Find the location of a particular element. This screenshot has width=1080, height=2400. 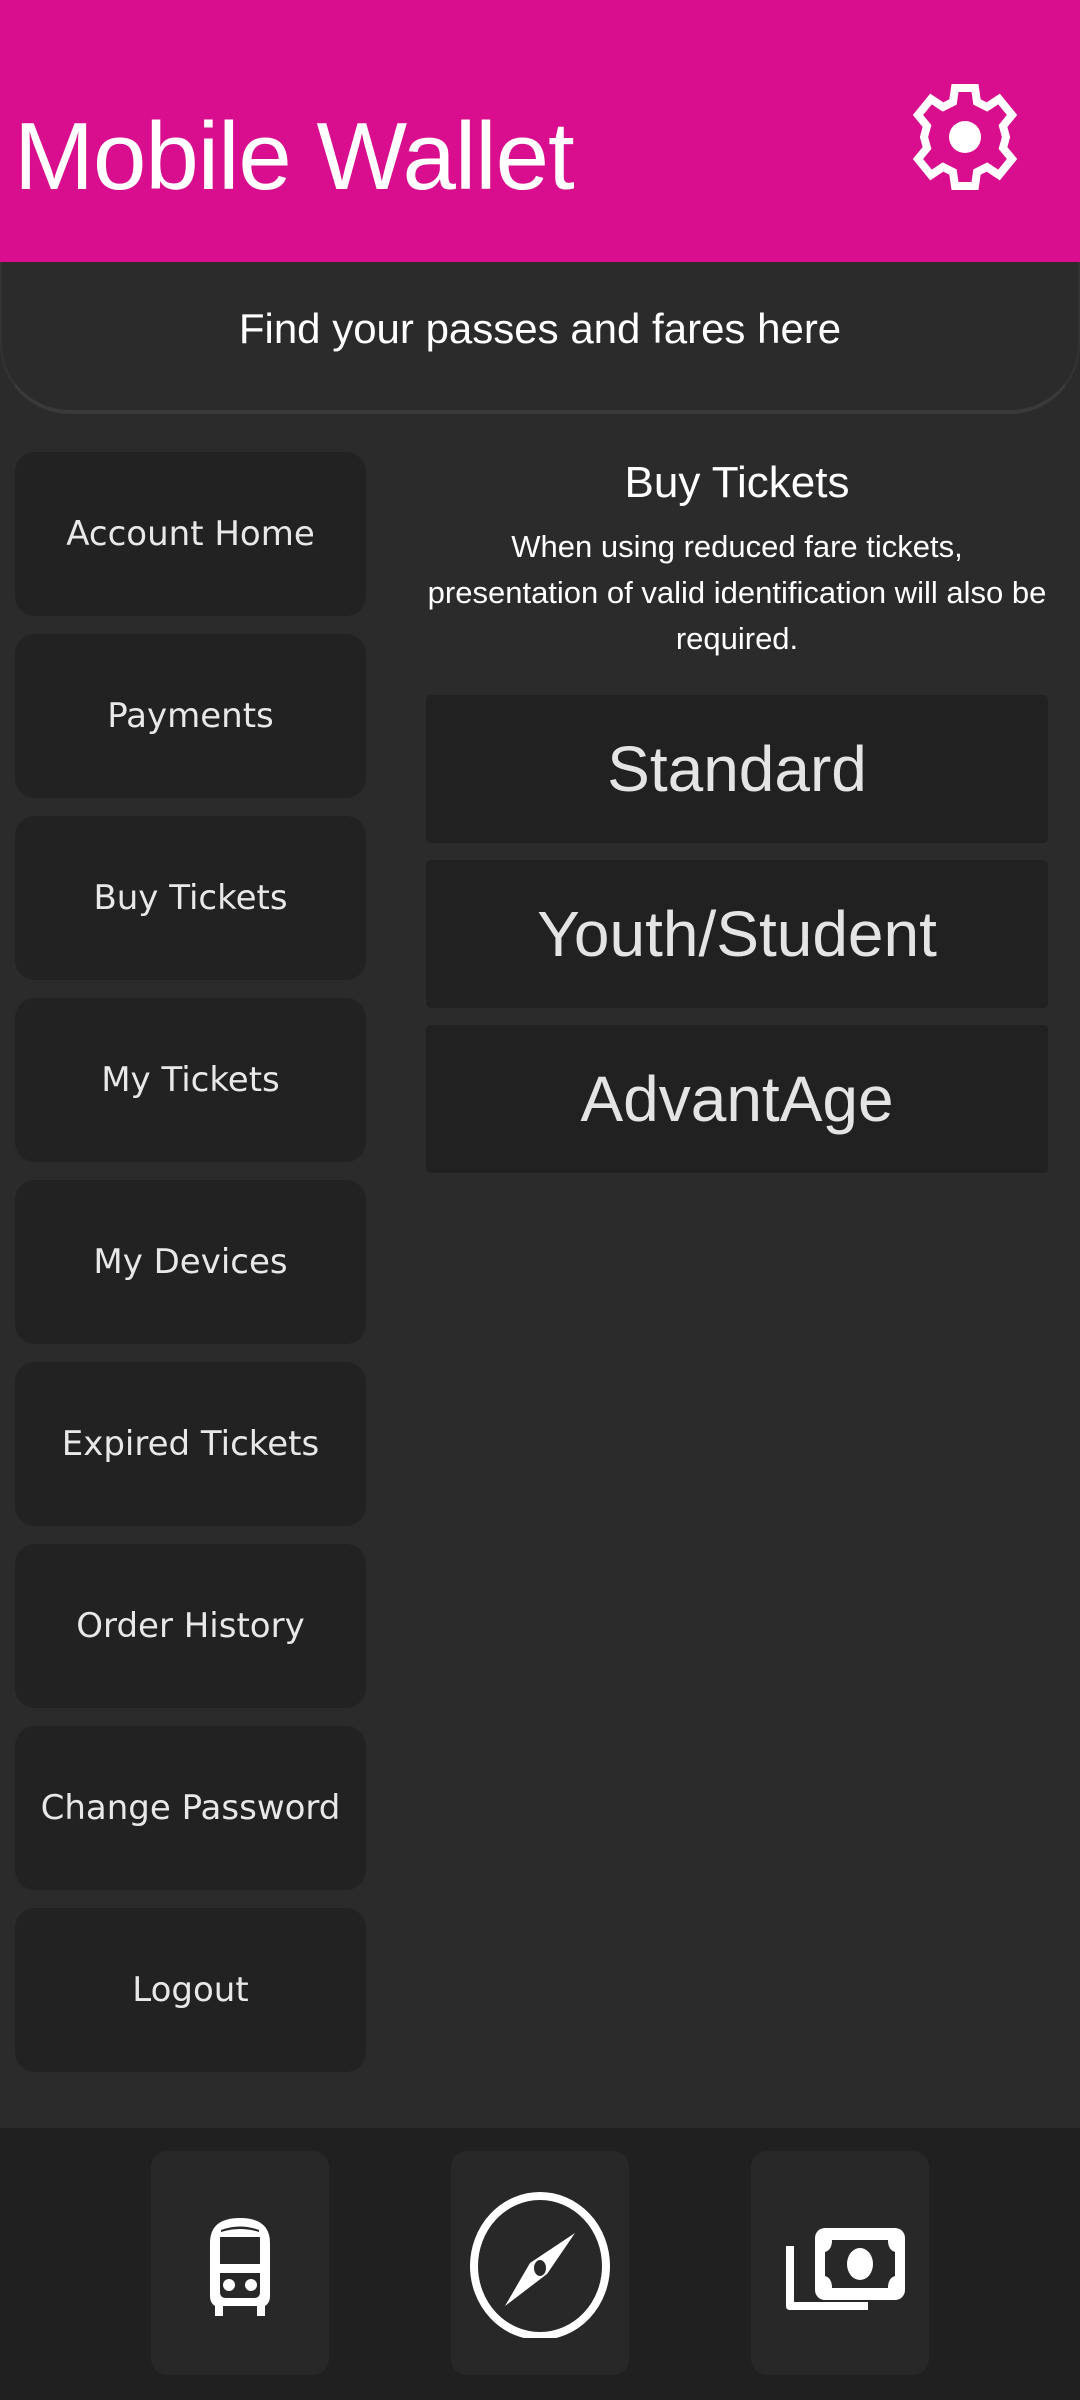

sidebar-item-account-home: Account Home is located at coordinates (190, 534).